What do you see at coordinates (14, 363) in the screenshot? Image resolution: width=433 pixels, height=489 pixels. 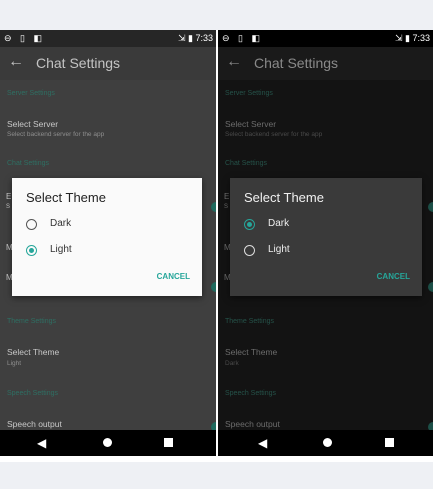 I see `select-theme-subtitle: Light` at bounding box center [14, 363].